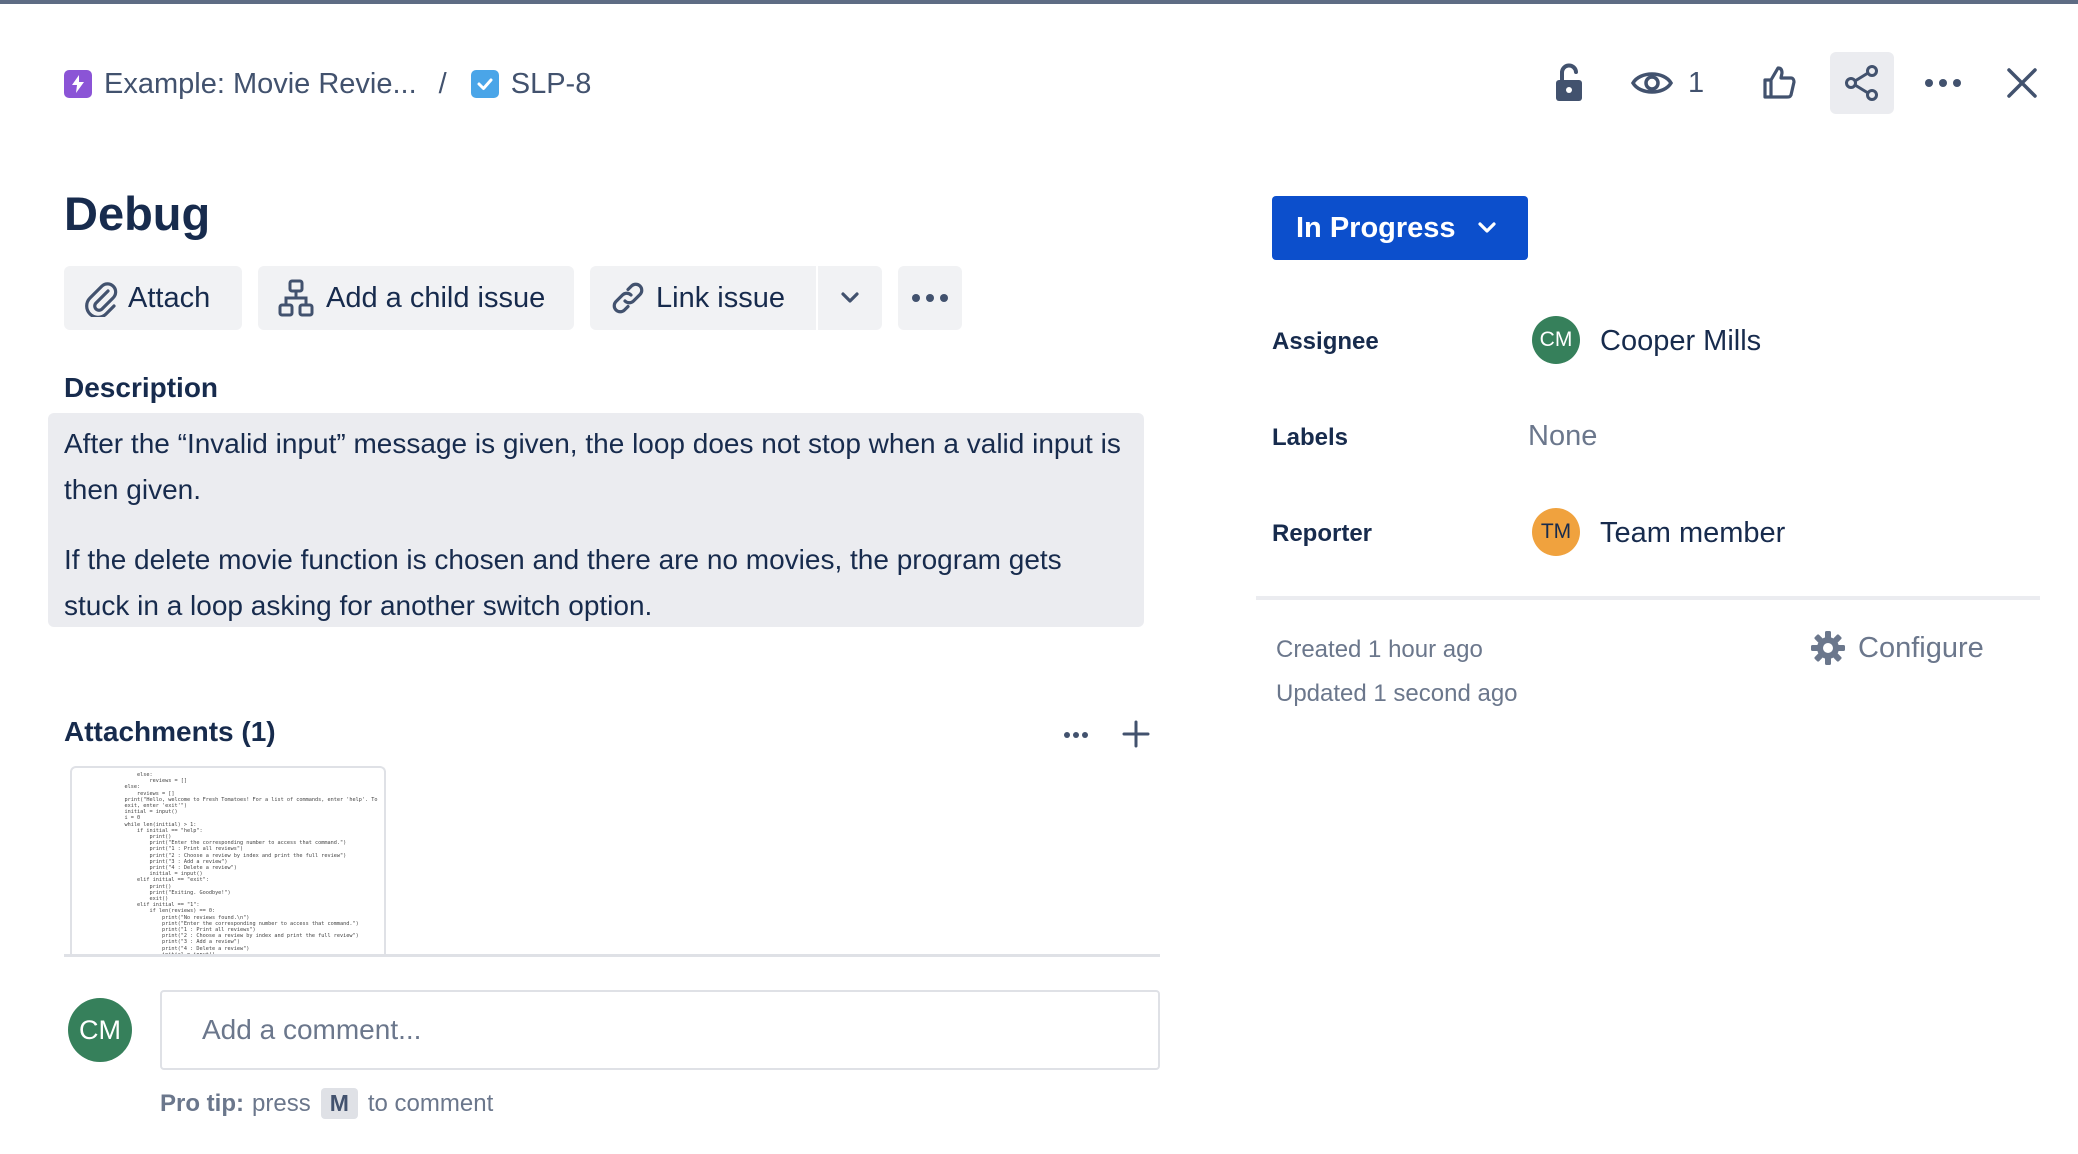 The height and width of the screenshot is (1154, 2078). I want to click on reporter-avatar: TM, so click(1556, 532).